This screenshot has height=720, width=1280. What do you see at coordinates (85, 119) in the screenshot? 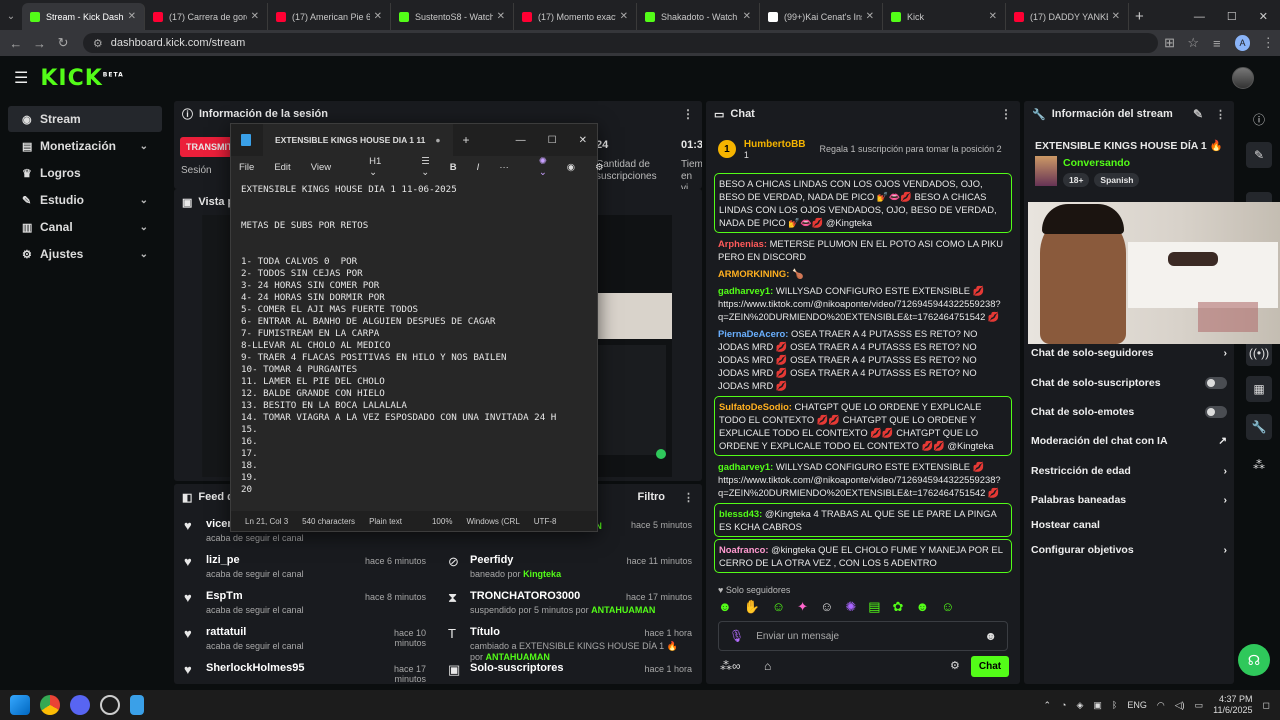
I see `sidebar-item: ◉ Stream` at bounding box center [85, 119].